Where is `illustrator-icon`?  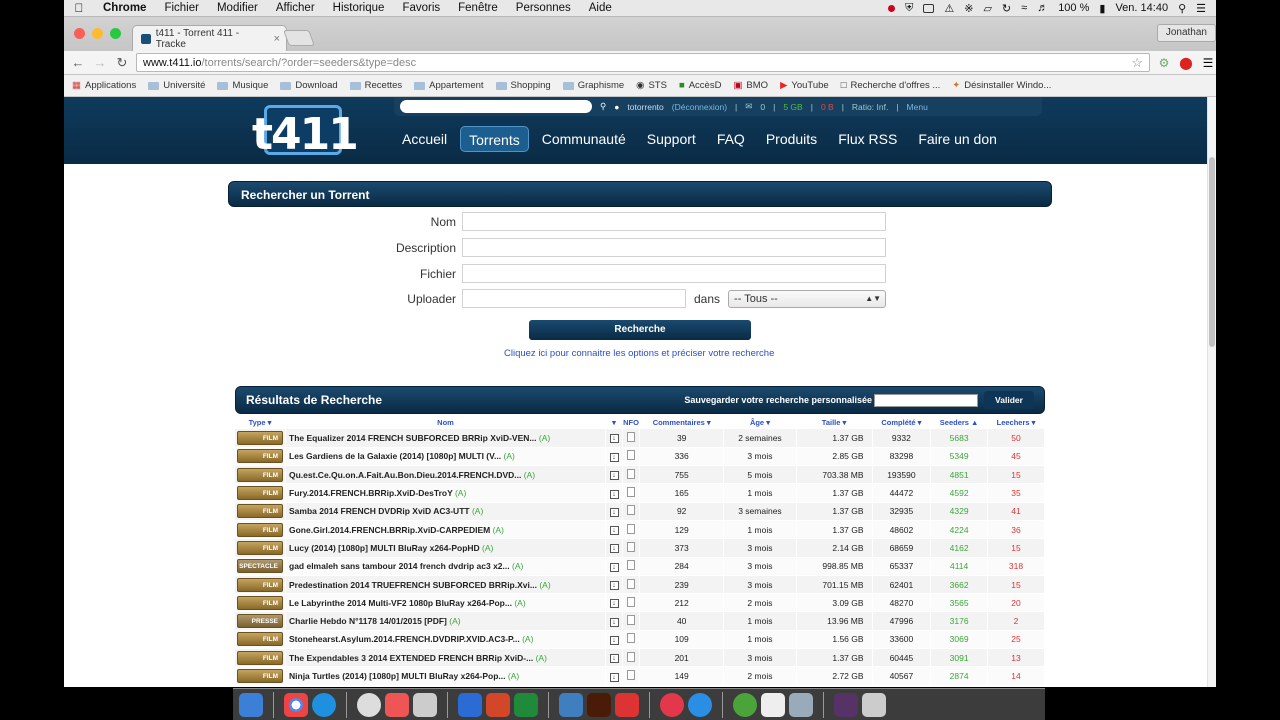
illustrator-icon is located at coordinates (599, 704).